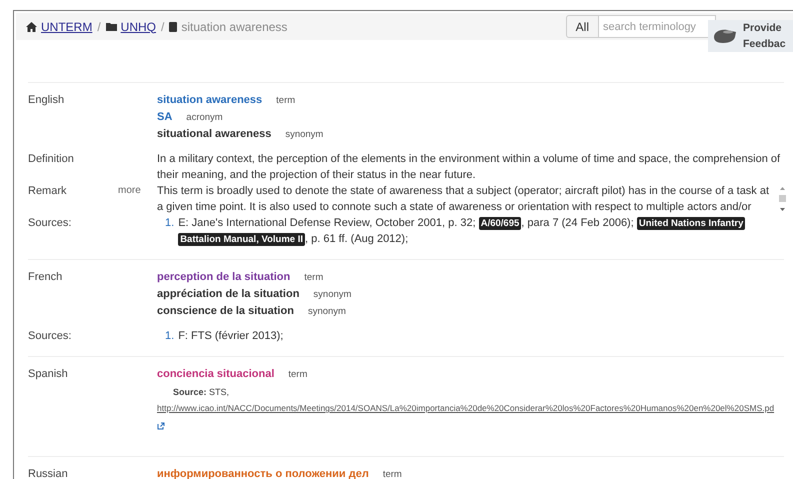 The height and width of the screenshot is (479, 793). Describe the element at coordinates (263, 473) in the screenshot. I see `term-text: информированность о положении дел` at that location.